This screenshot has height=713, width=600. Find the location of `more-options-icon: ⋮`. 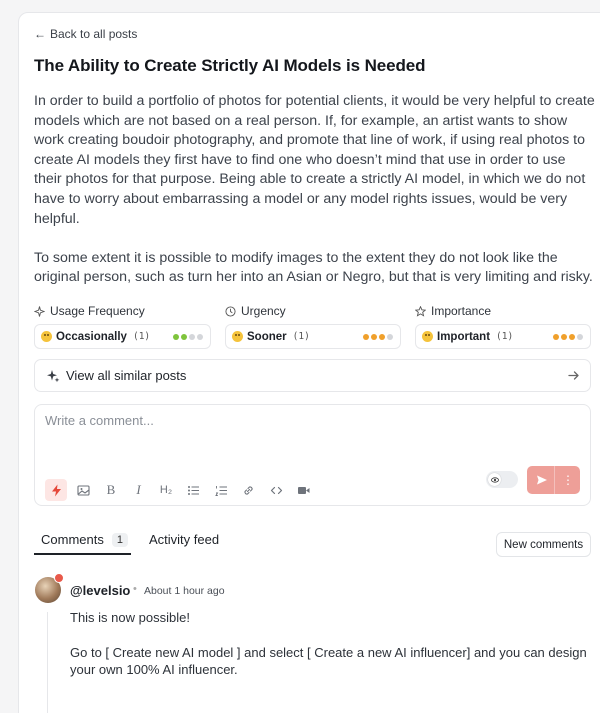

more-options-icon: ⋮ is located at coordinates (568, 480).